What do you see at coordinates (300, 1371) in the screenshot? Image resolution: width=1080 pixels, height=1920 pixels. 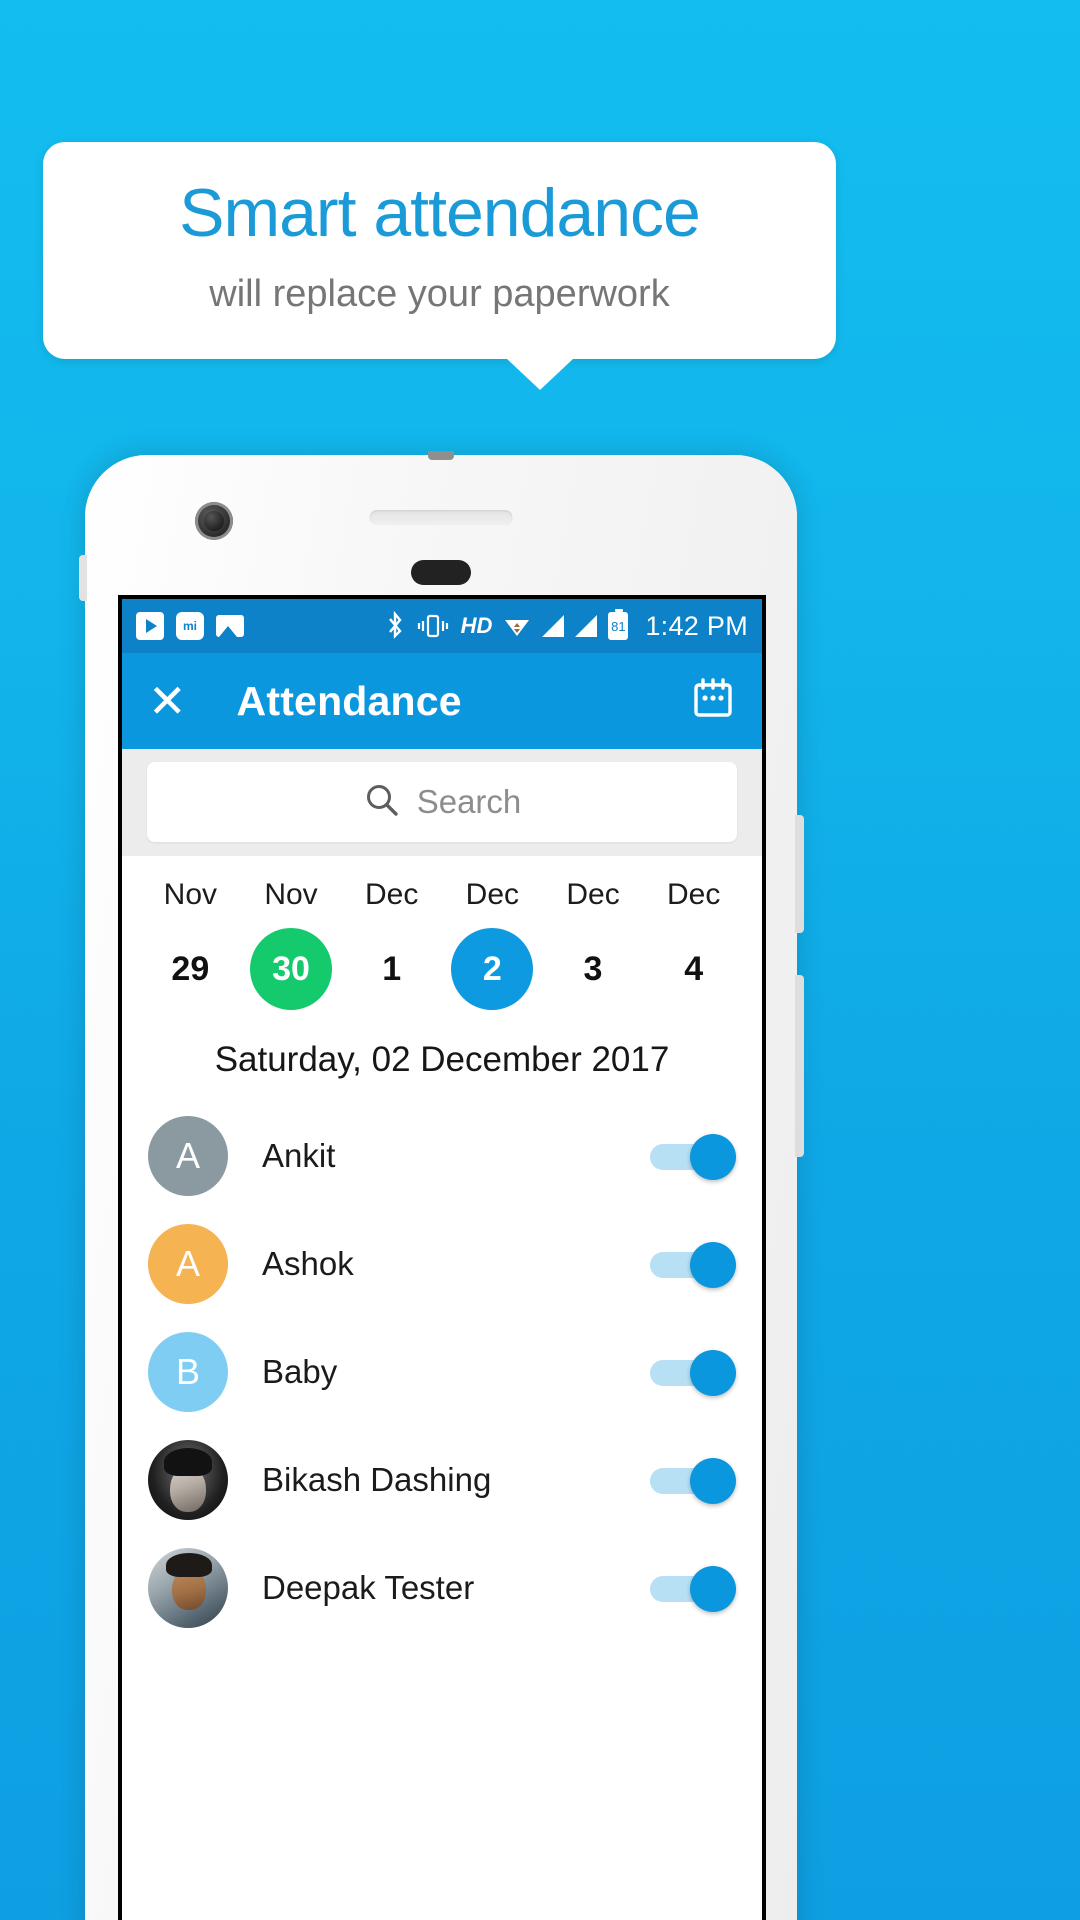 I see `person-name: Baby` at bounding box center [300, 1371].